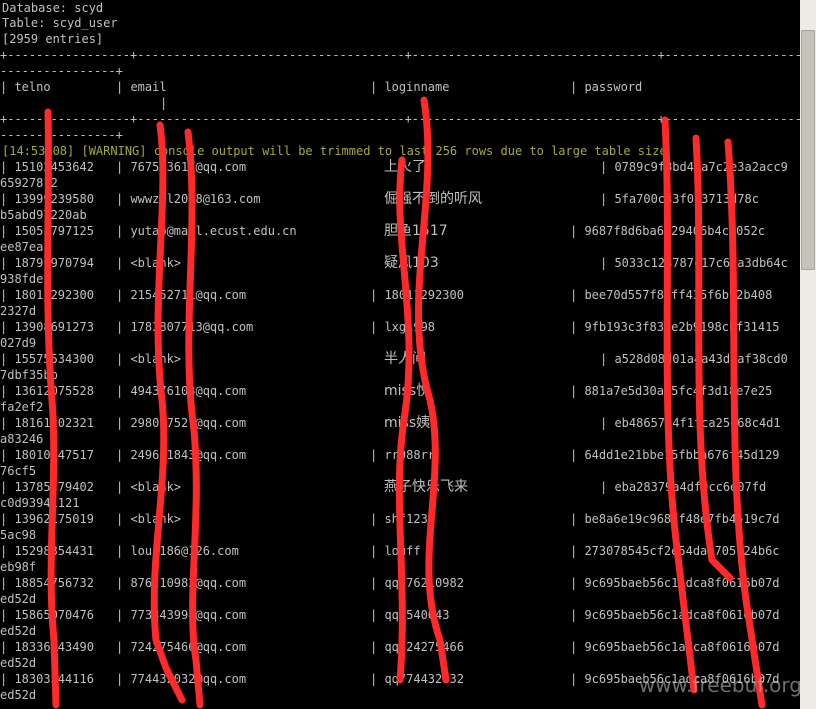 The image size is (816, 709). What do you see at coordinates (745, 423) in the screenshot?
I see `scribble-pass-c` at bounding box center [745, 423].